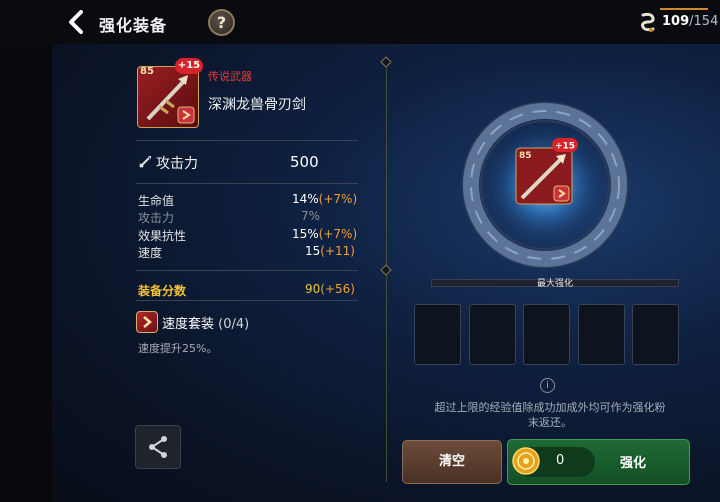 The height and width of the screenshot is (502, 720). Describe the element at coordinates (305, 234) in the screenshot. I see `sub-stat-number: 15%` at that location.